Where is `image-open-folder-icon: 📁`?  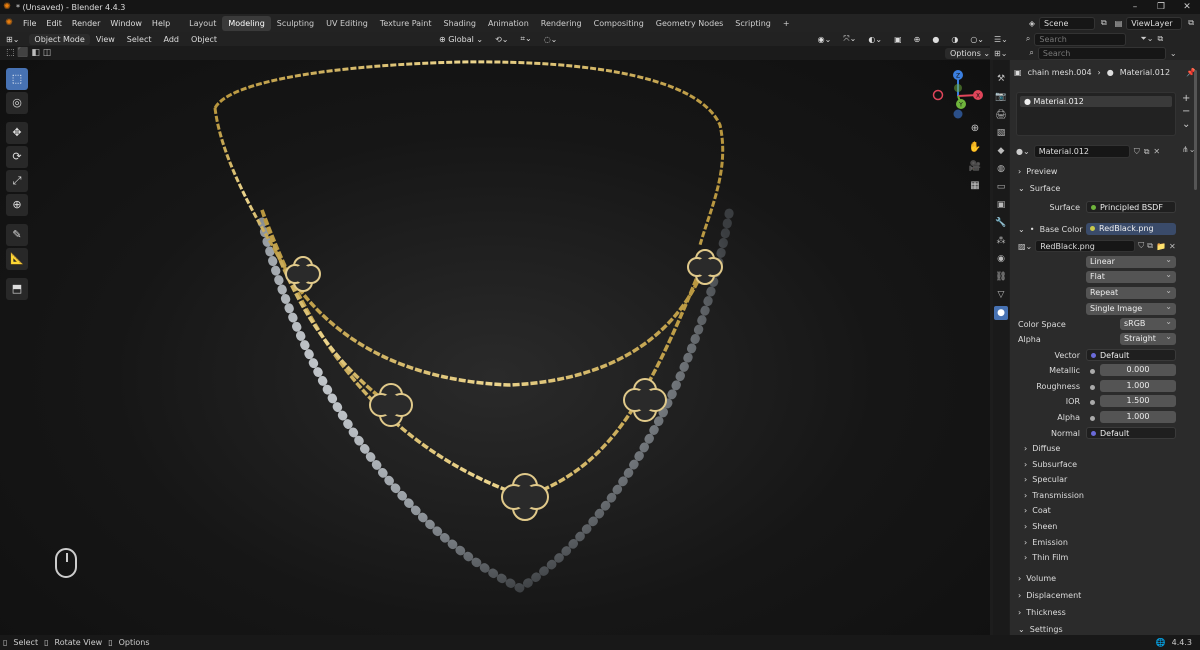 image-open-folder-icon: 📁 is located at coordinates (1161, 246).